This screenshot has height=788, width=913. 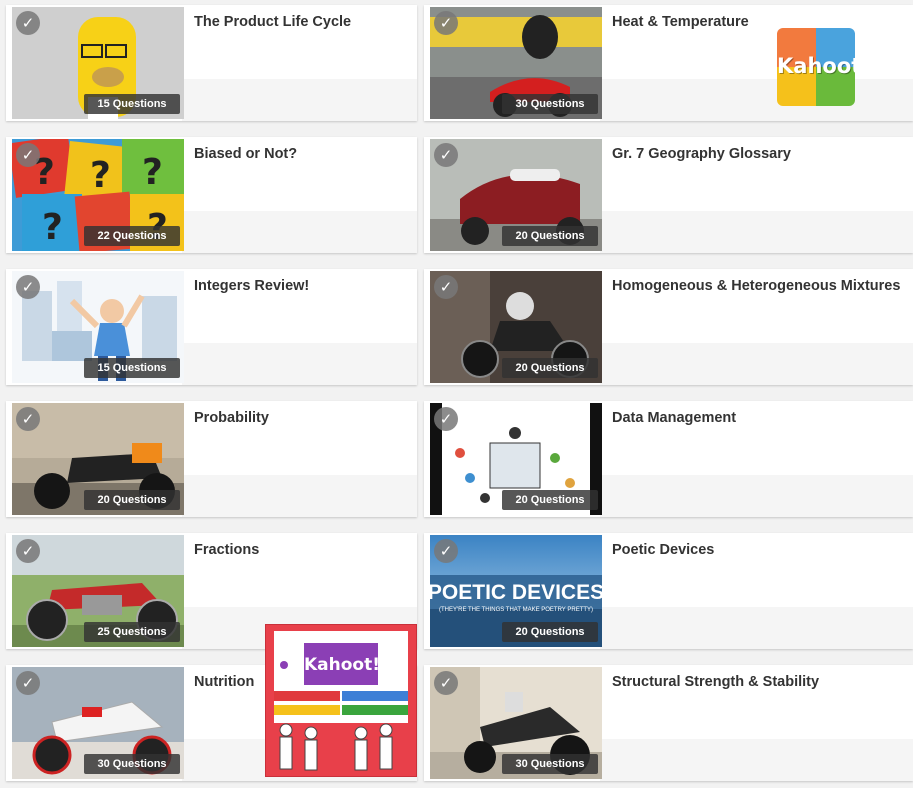 What do you see at coordinates (302, 22) in the screenshot?
I see `kahoot-title: The Product Life Cycle` at bounding box center [302, 22].